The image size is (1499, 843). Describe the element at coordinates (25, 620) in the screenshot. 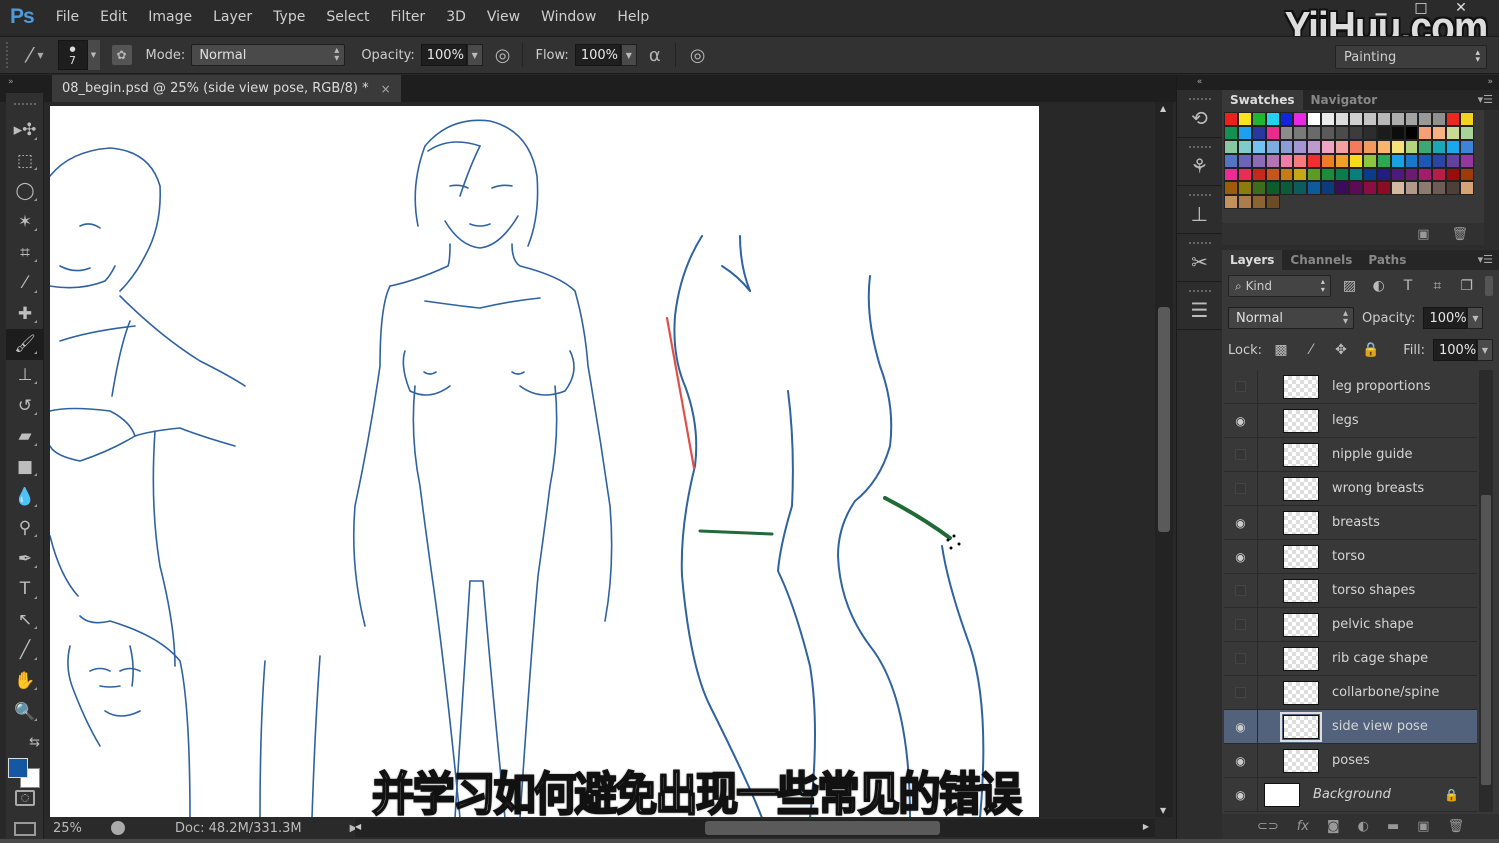

I see `path-selection-tool-button: ↖` at that location.